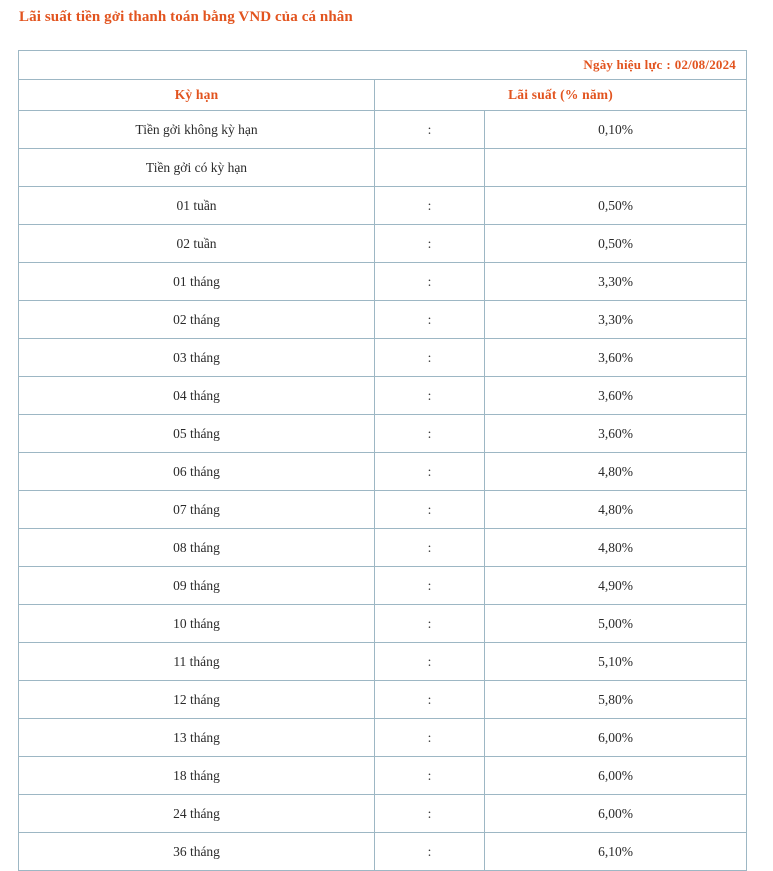  Describe the element at coordinates (196, 167) in the screenshot. I see `cell-term: Tiền gởi có kỳ hạn` at that location.